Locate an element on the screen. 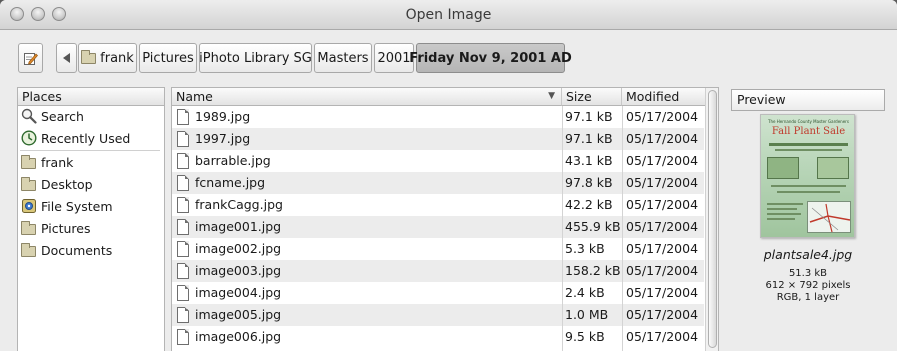  column-header-label: Name is located at coordinates (194, 96).